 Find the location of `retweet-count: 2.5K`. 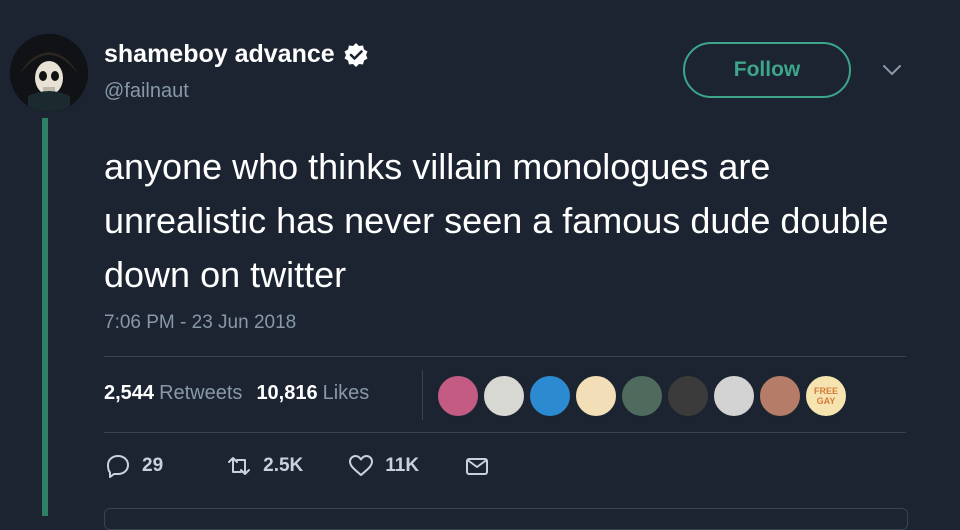

retweet-count: 2.5K is located at coordinates (283, 465).